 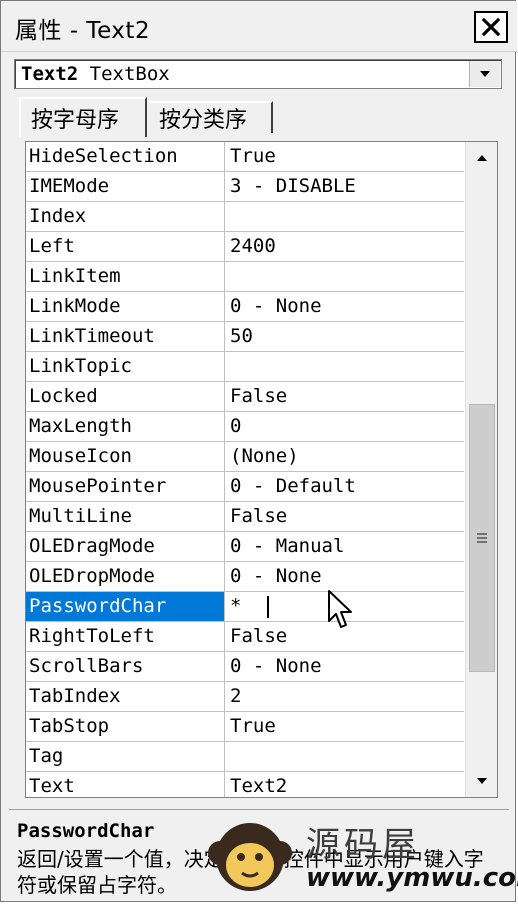 I want to click on tab-strip: 按字母序 按分类序, so click(x=260, y=117).